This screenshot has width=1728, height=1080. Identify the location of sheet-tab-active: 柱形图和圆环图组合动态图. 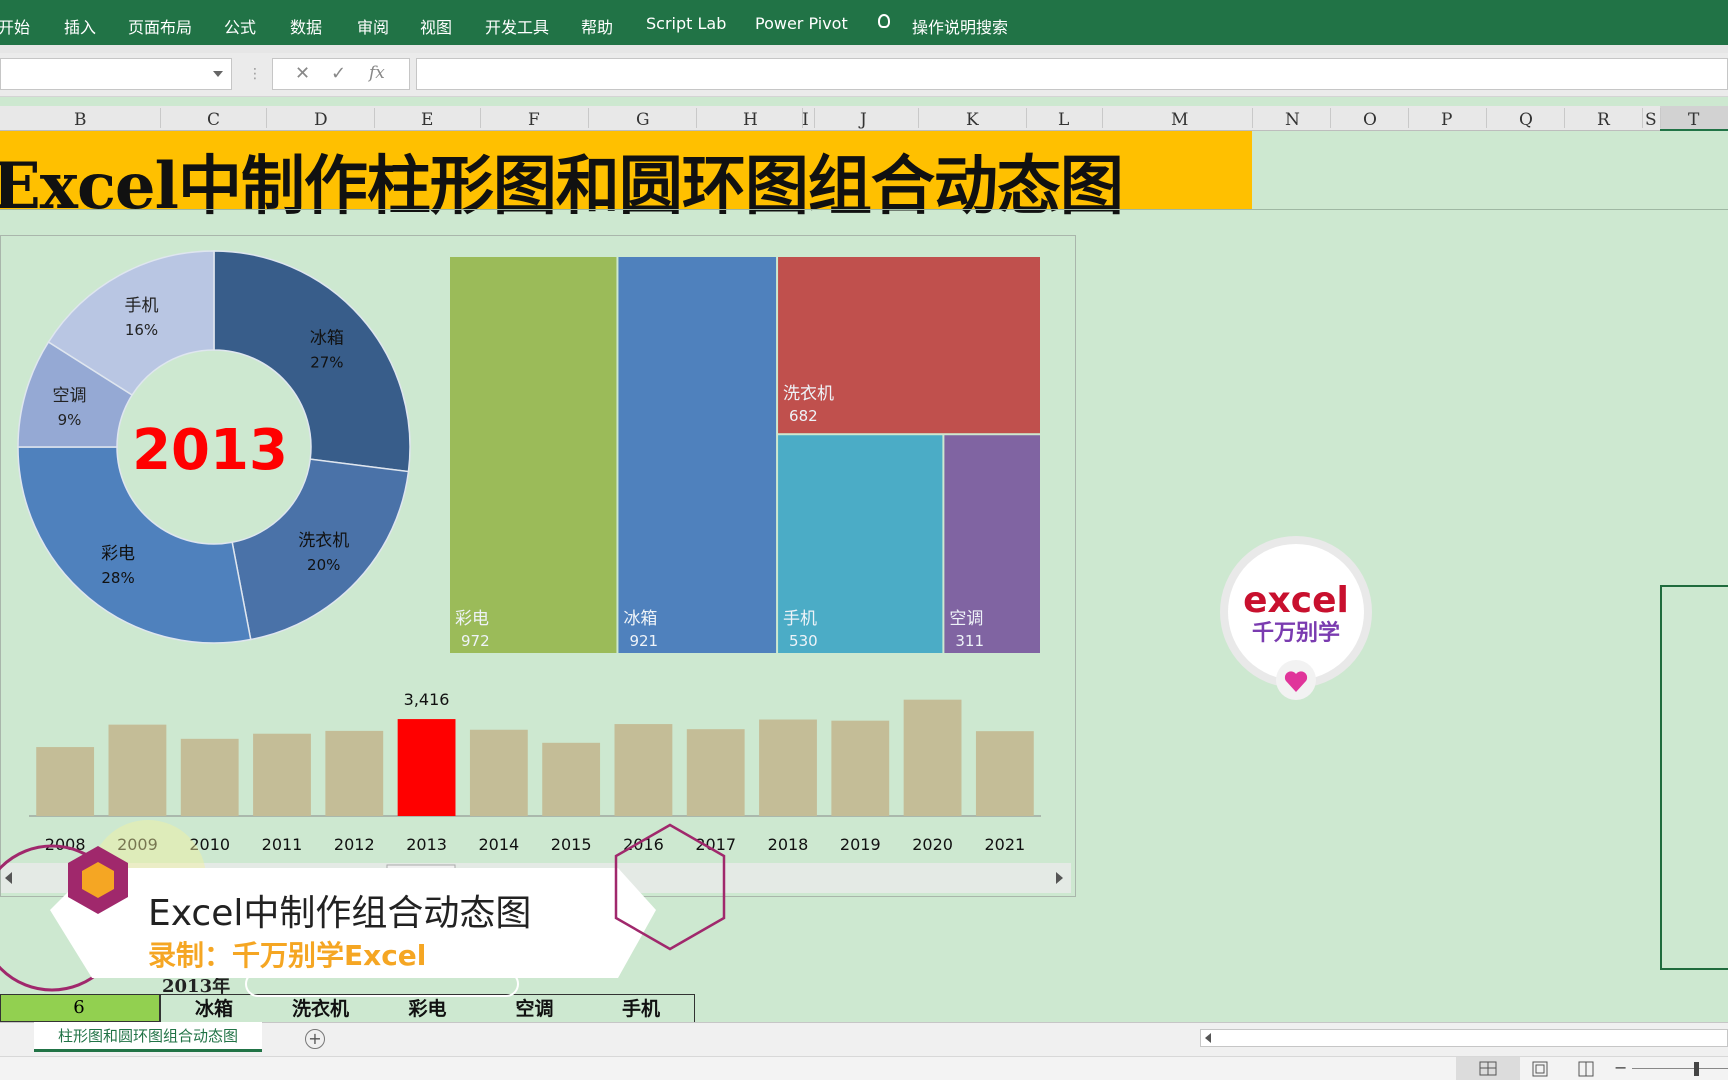
(148, 1037).